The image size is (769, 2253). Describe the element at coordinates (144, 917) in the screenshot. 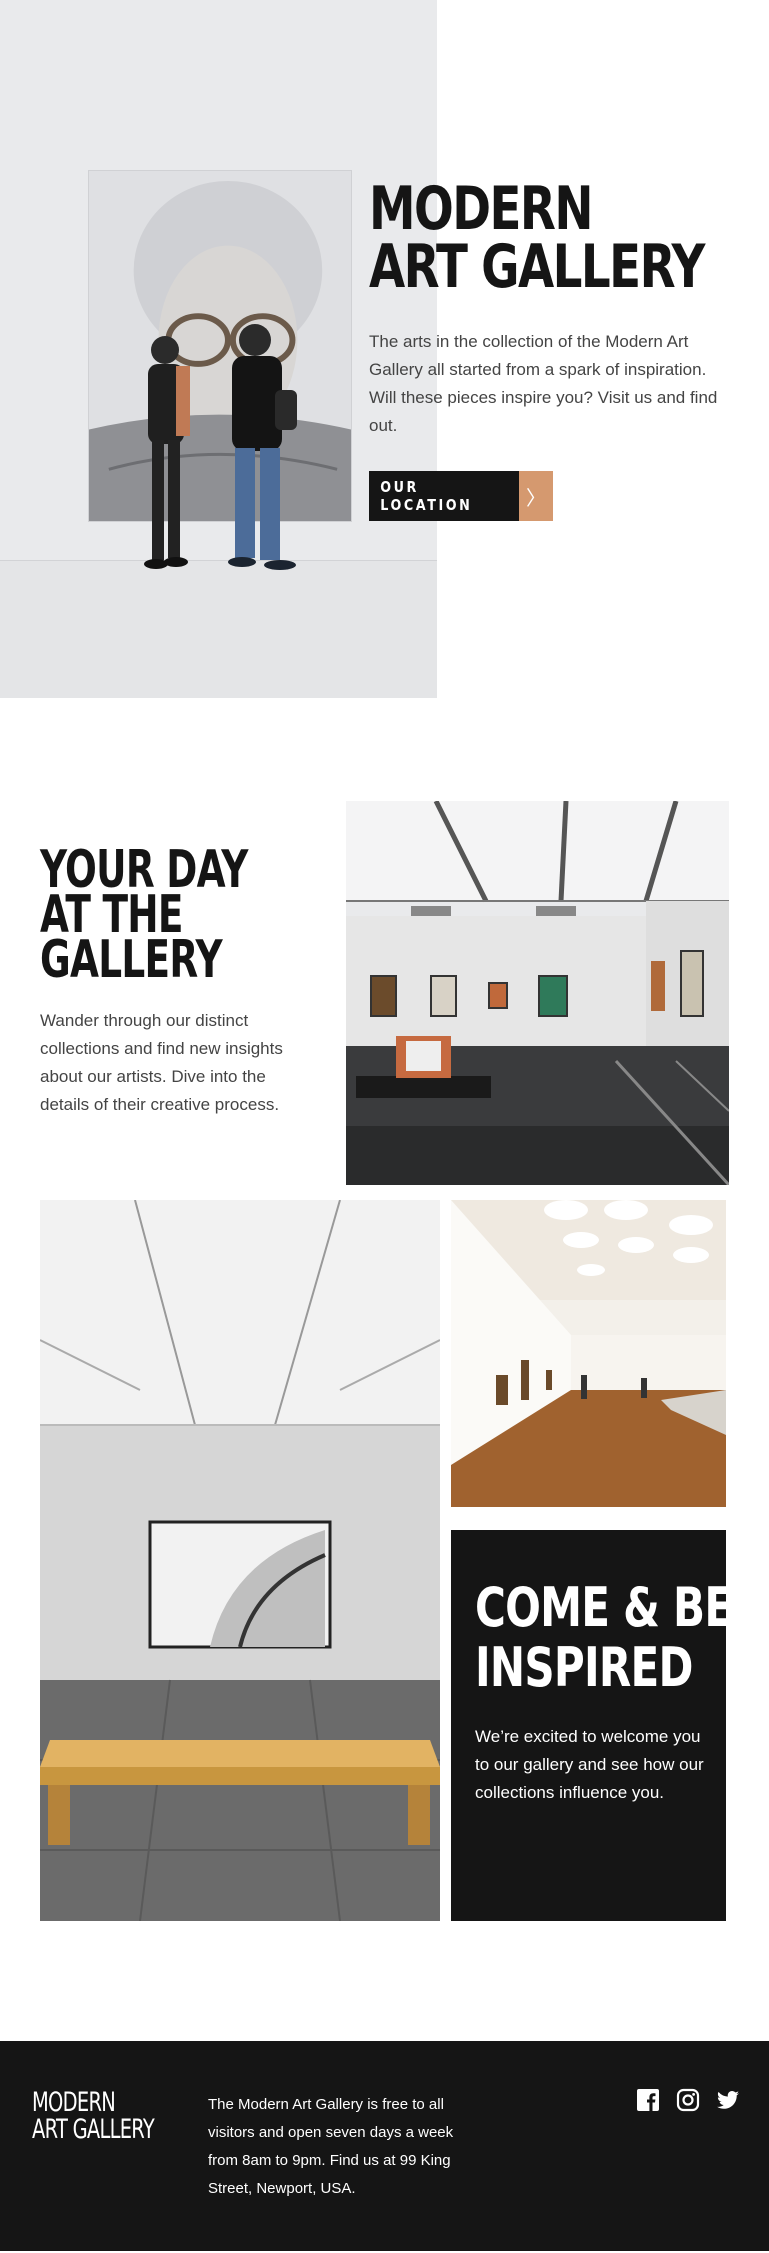

I see `day-title: YOUR DAY AT THE GALLERY` at that location.